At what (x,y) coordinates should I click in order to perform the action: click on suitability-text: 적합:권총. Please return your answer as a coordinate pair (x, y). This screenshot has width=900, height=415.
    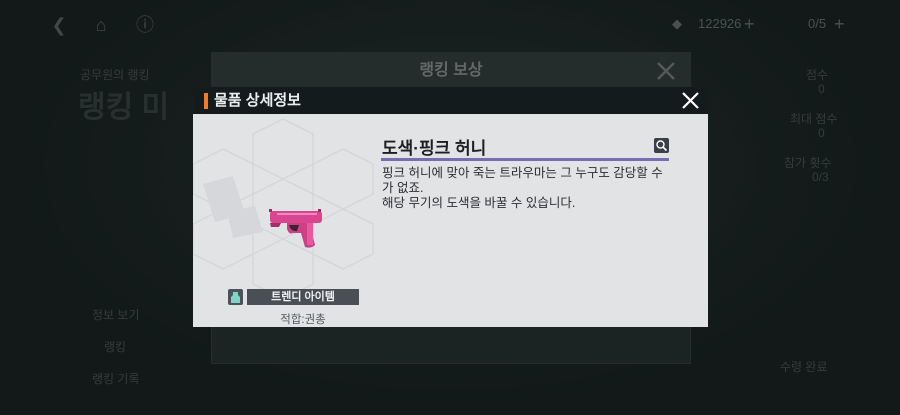
    Looking at the image, I should click on (303, 320).